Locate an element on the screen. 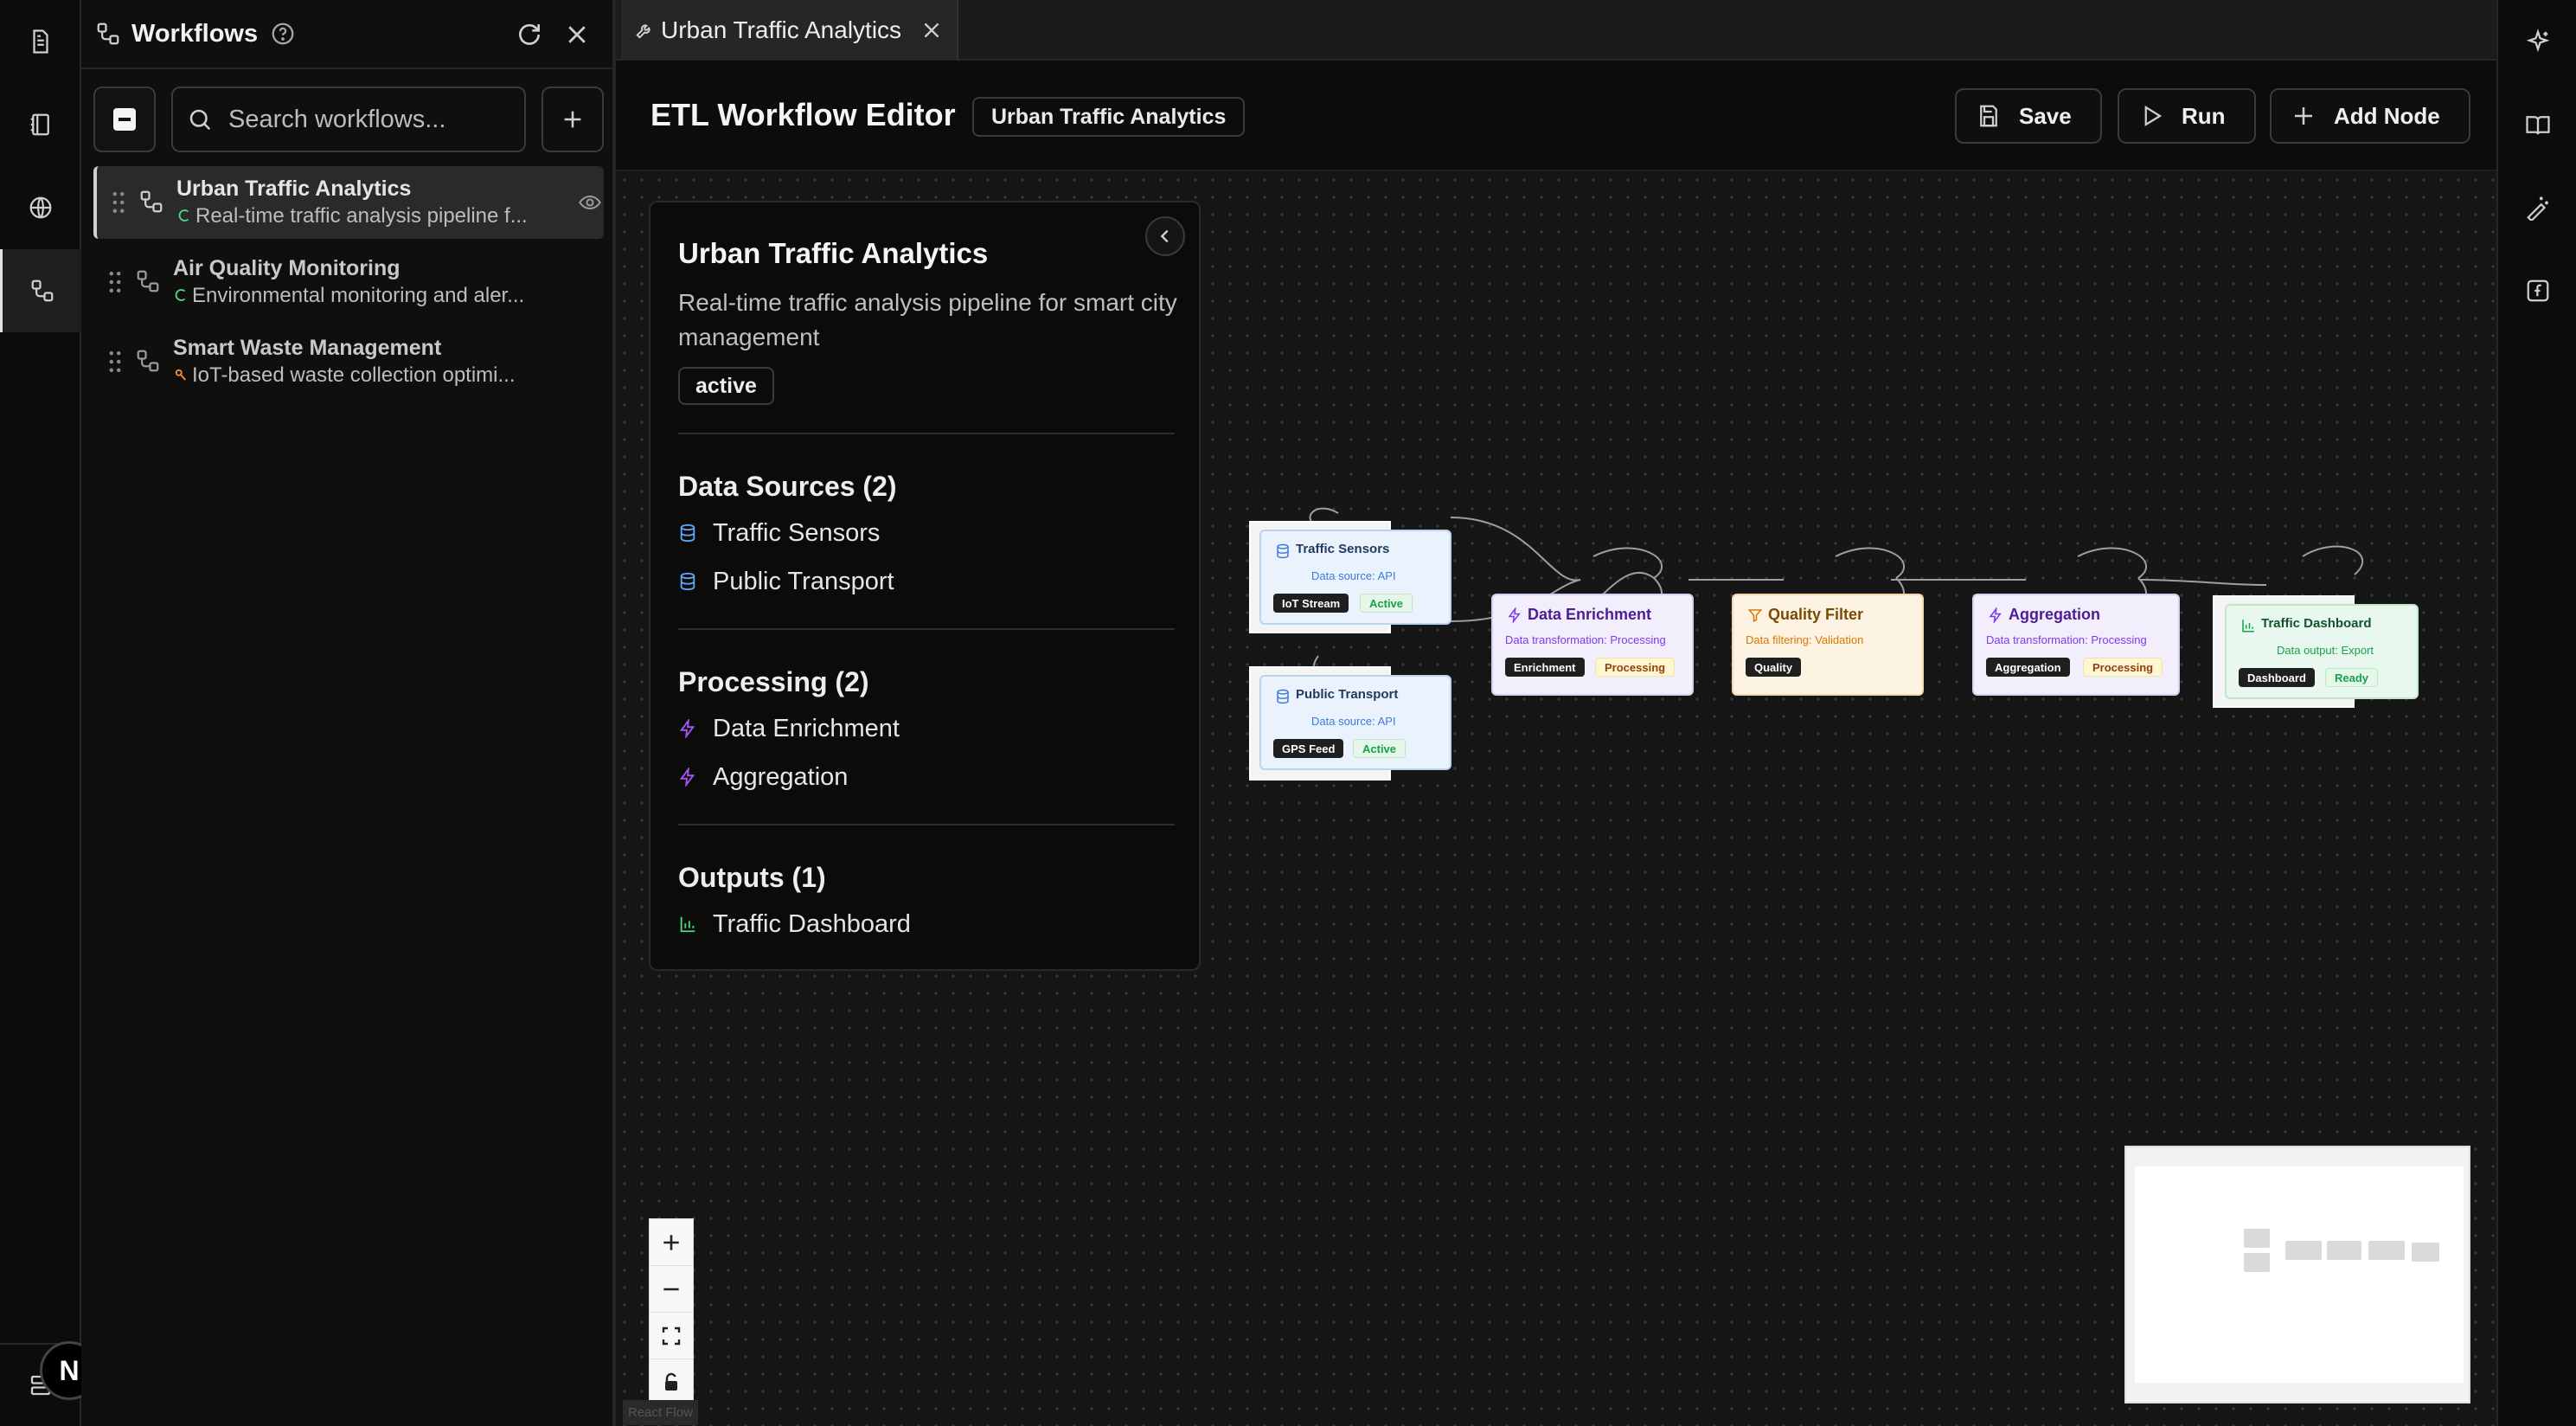  search-icon is located at coordinates (200, 119).